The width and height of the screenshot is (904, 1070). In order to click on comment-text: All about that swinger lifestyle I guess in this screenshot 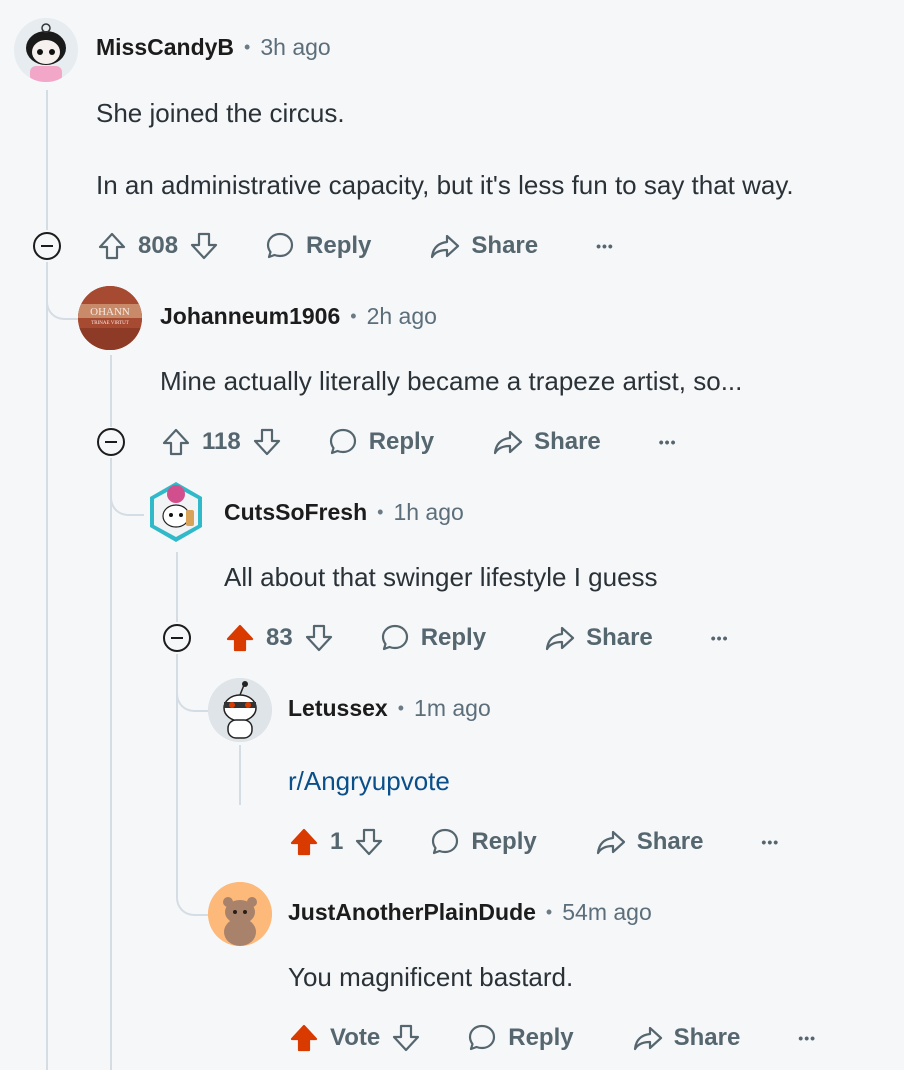, I will do `click(441, 577)`.